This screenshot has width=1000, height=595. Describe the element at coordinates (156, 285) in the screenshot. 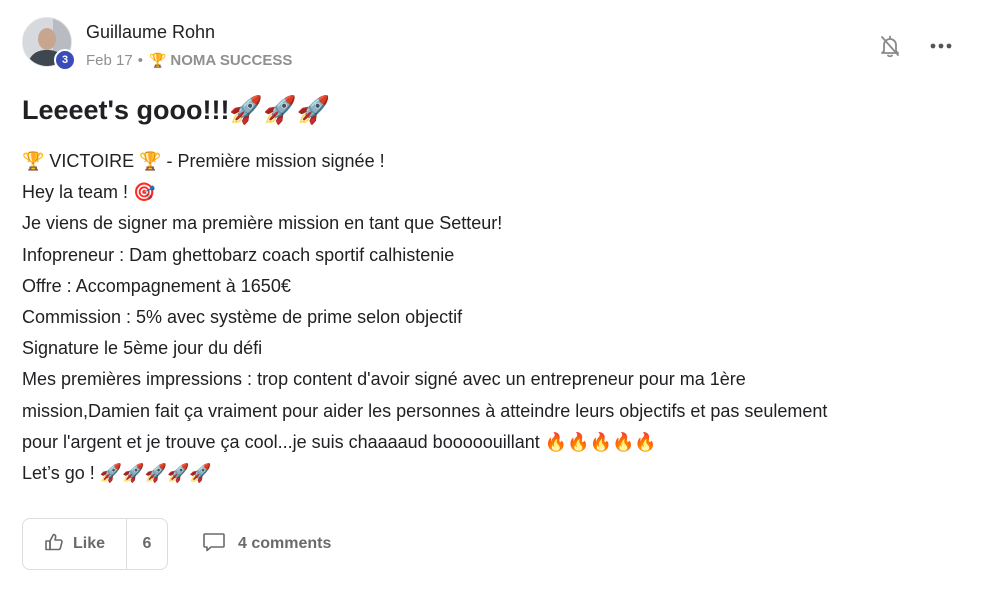

I see `body-line: Offre : Accompagnement à 1650€` at that location.